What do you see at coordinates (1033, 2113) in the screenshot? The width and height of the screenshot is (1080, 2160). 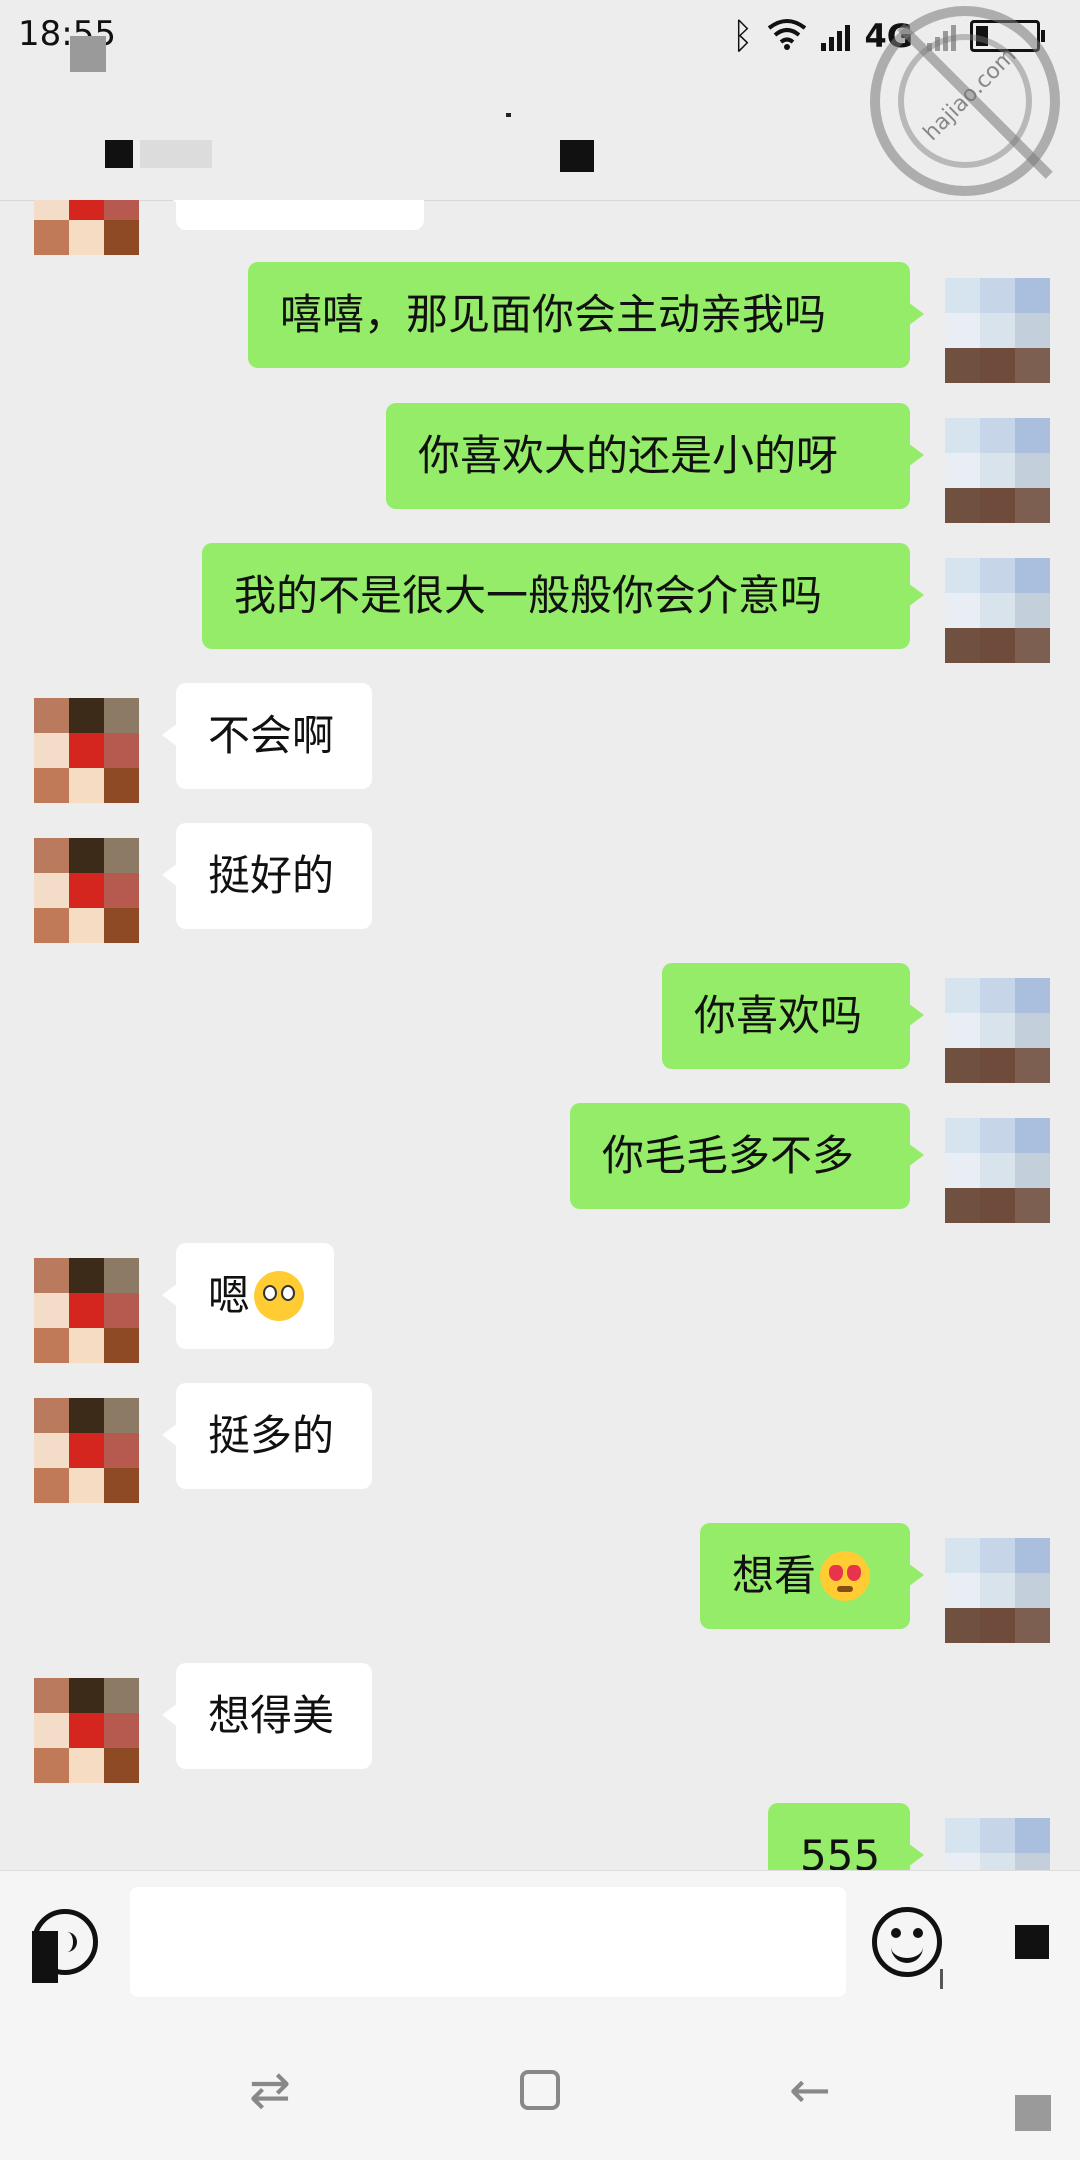 I see `blurred-corner-icon` at bounding box center [1033, 2113].